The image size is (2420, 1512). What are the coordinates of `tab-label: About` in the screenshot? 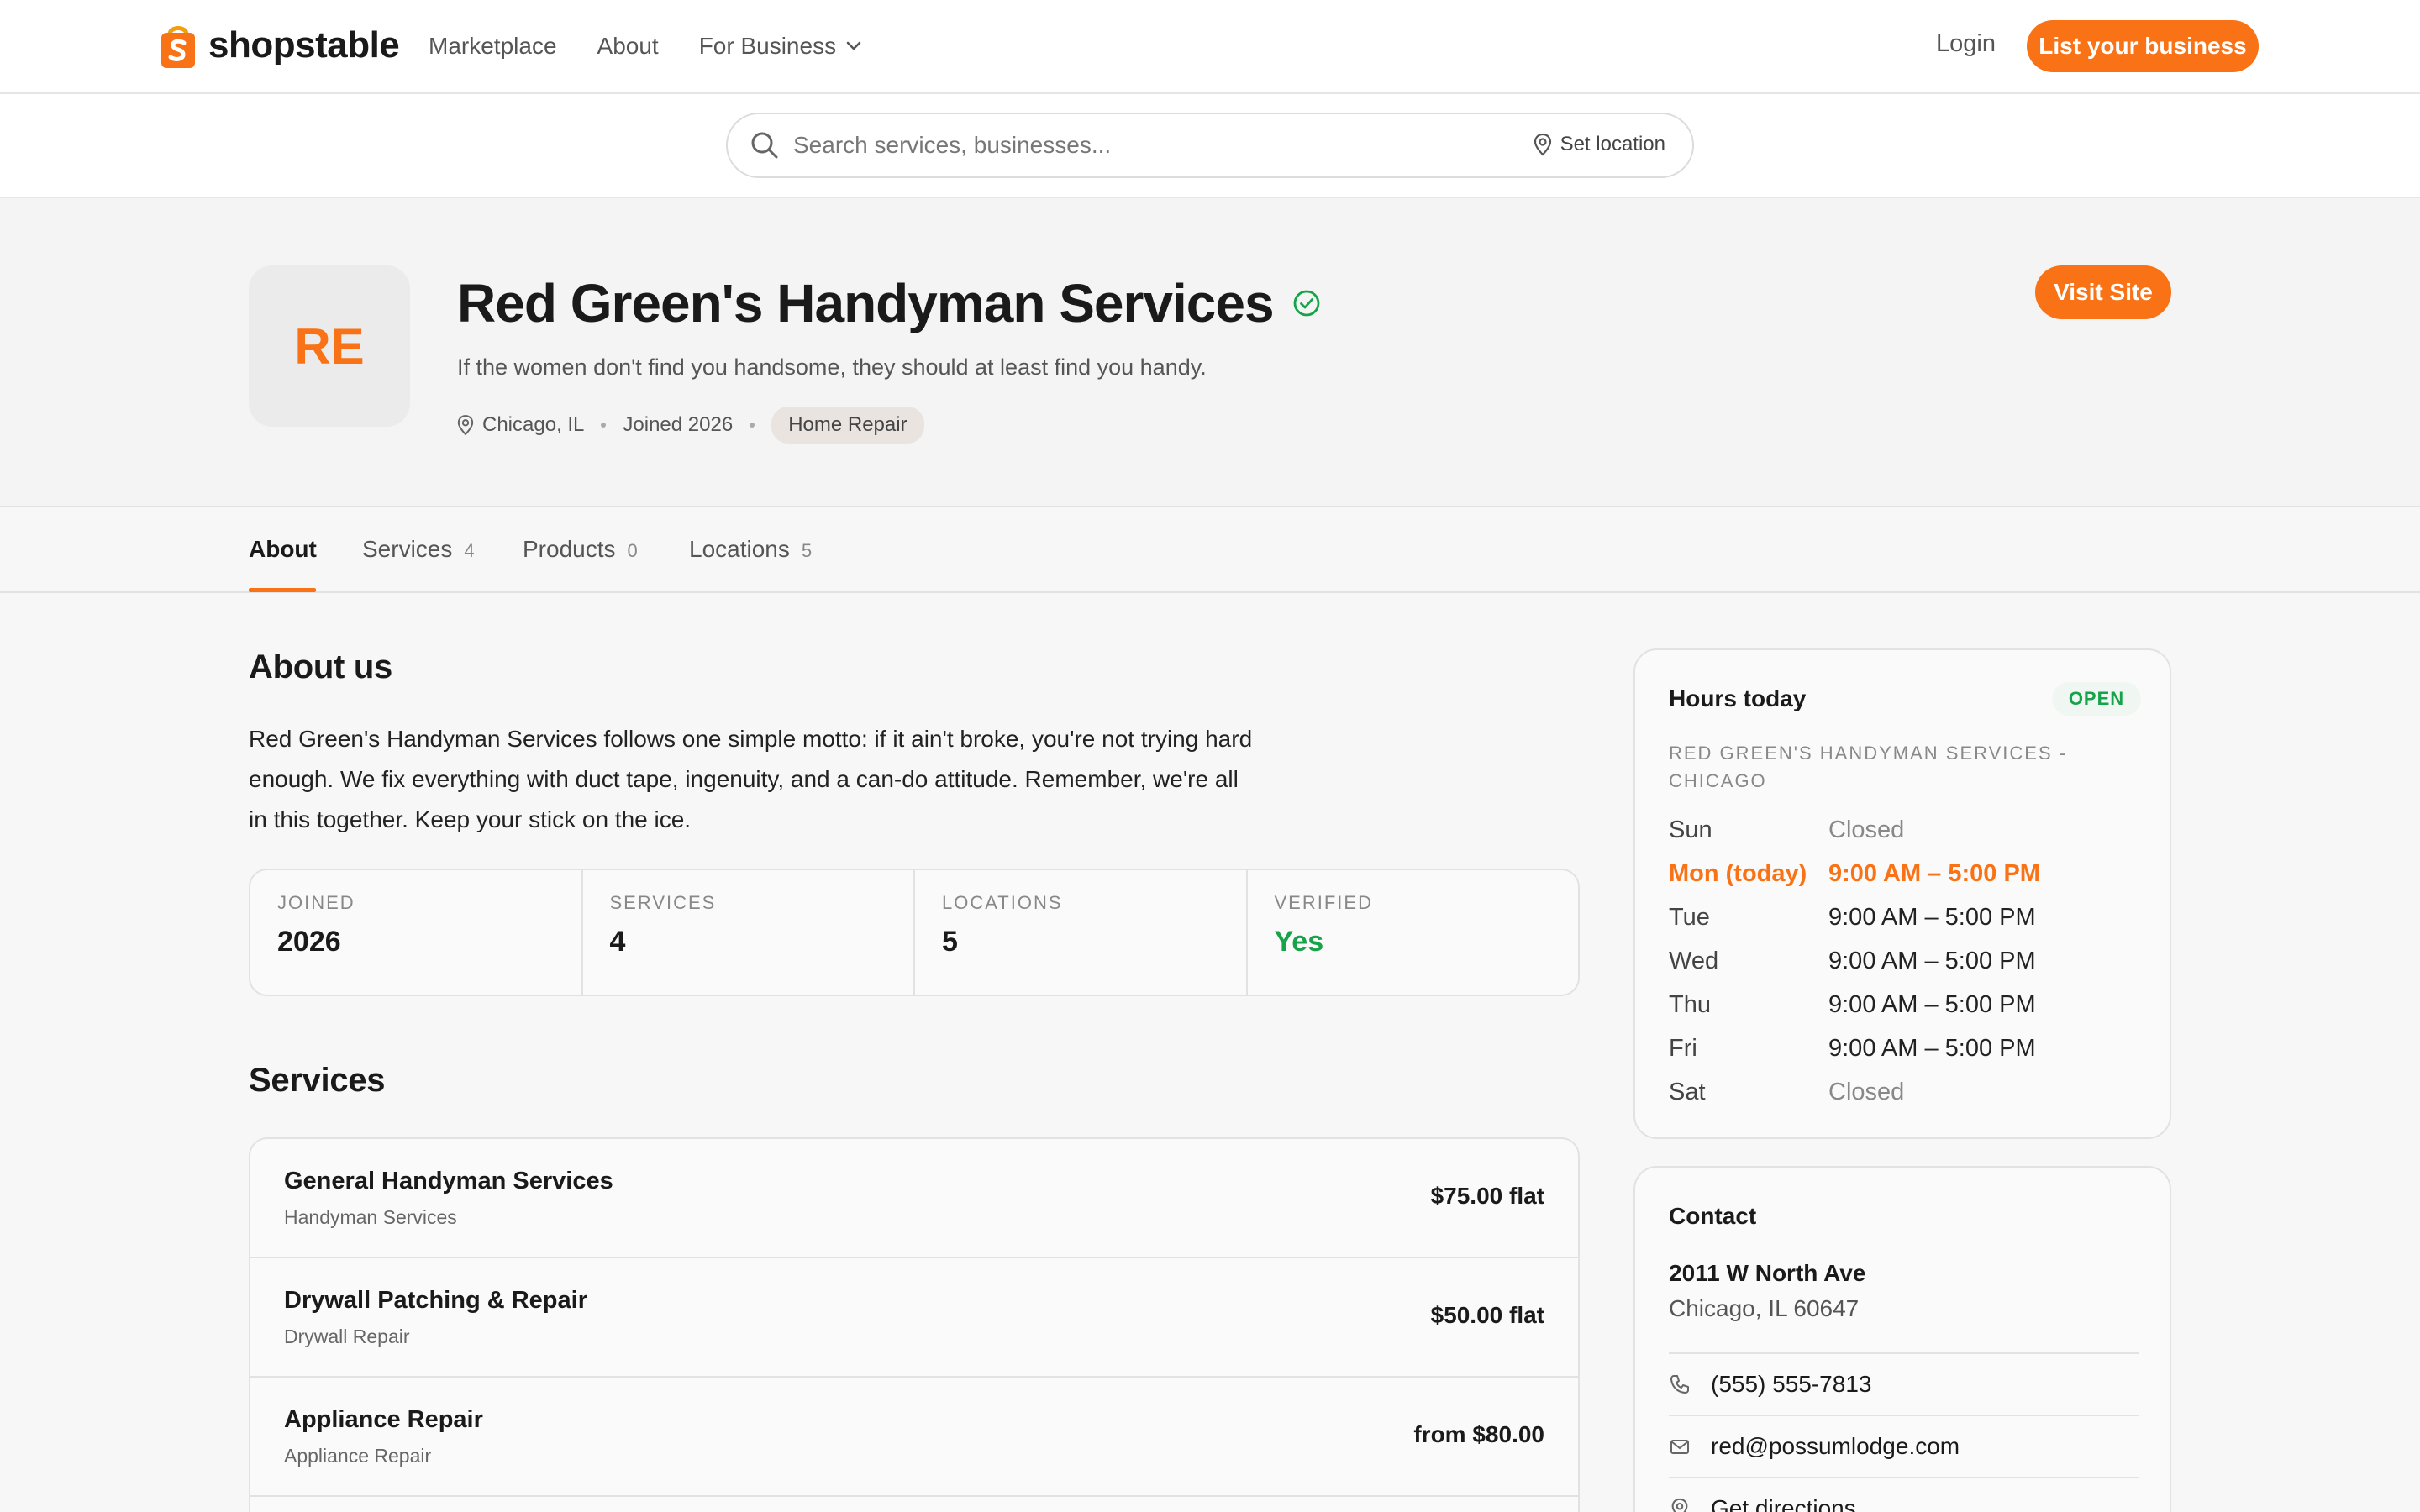 It's located at (283, 549).